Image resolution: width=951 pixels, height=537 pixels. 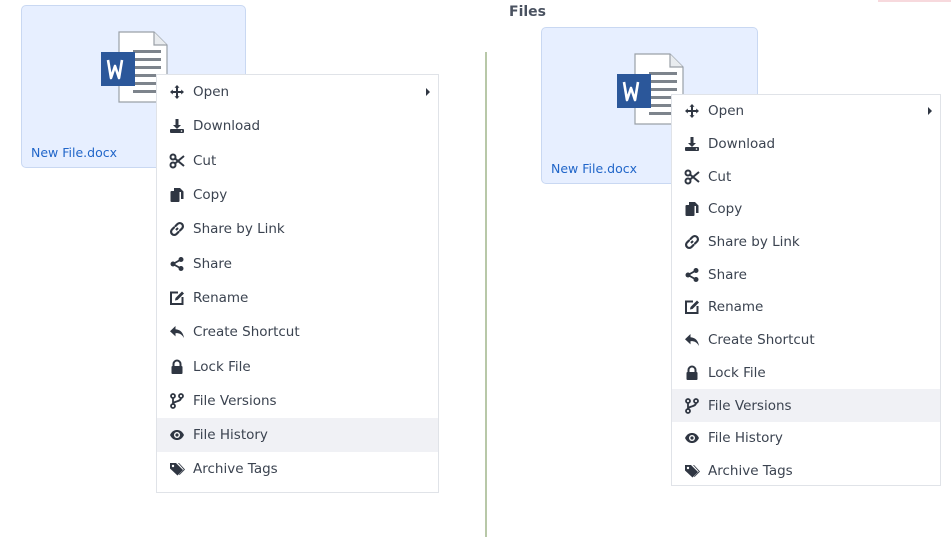 What do you see at coordinates (914, 1) in the screenshot?
I see `accent-strip` at bounding box center [914, 1].